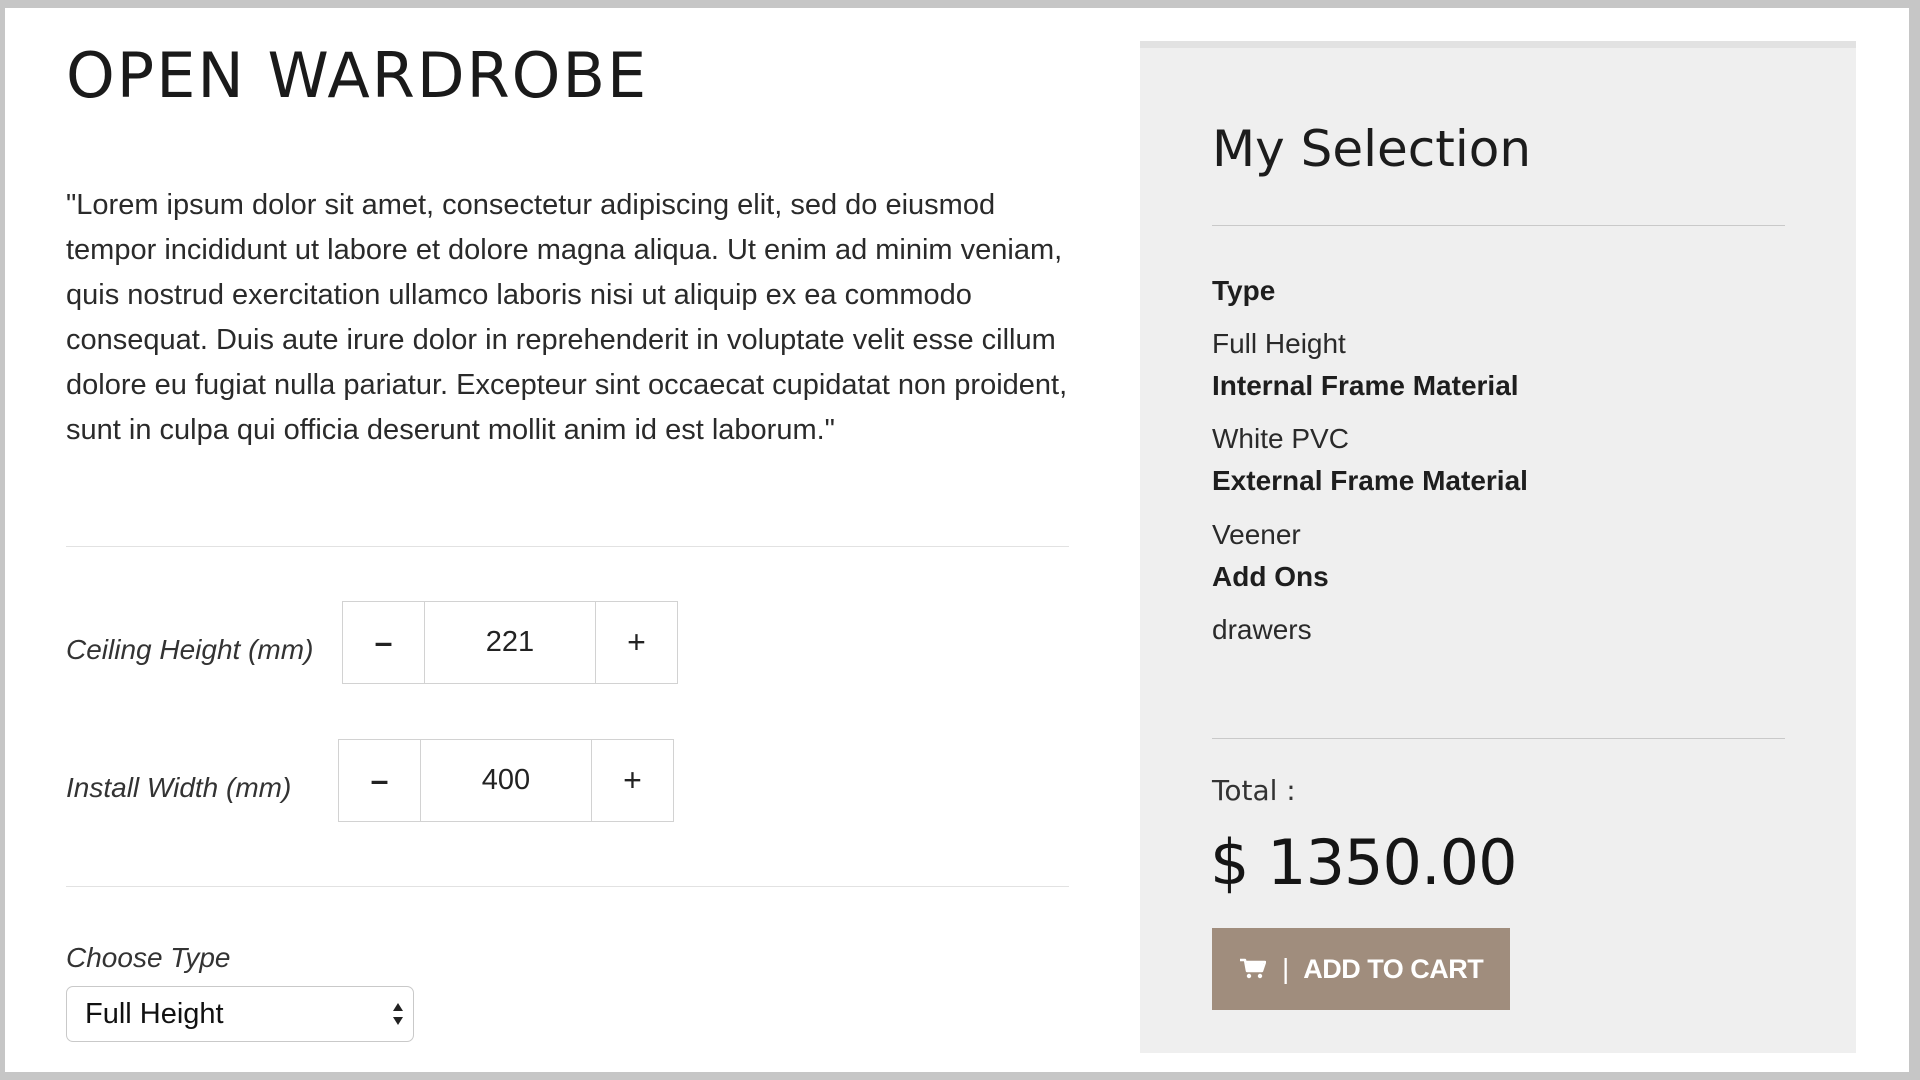 The width and height of the screenshot is (1920, 1080). What do you see at coordinates (148, 957) in the screenshot?
I see `choose-type-label: Choose Type` at bounding box center [148, 957].